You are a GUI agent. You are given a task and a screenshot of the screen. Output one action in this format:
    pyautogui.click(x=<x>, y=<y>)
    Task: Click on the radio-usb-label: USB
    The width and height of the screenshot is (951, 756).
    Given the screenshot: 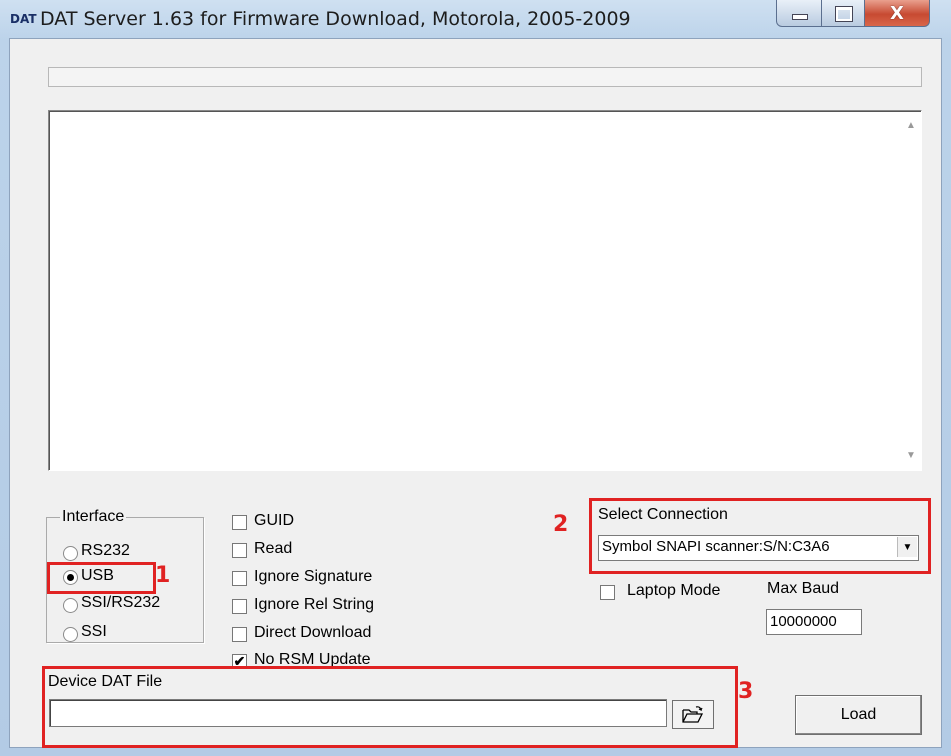 What is the action you would take?
    pyautogui.click(x=97, y=576)
    